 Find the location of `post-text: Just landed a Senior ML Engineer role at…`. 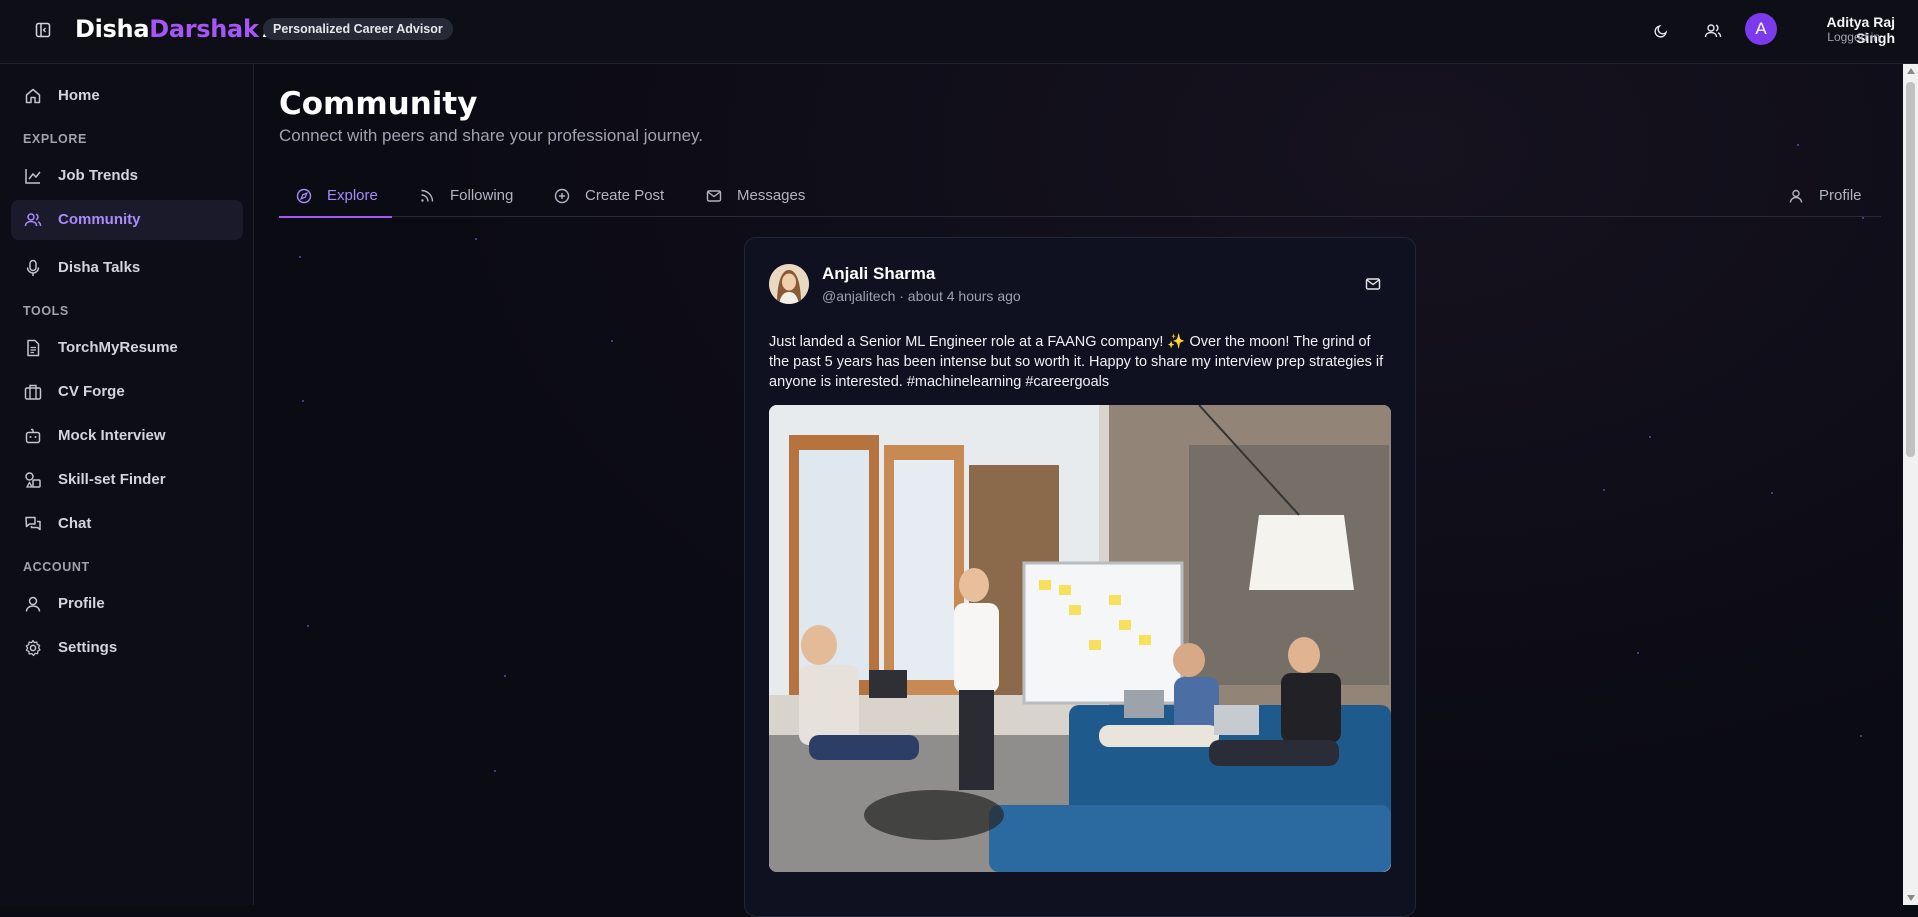

post-text: Just landed a Senior ML Engineer role at… is located at coordinates (1076, 362).